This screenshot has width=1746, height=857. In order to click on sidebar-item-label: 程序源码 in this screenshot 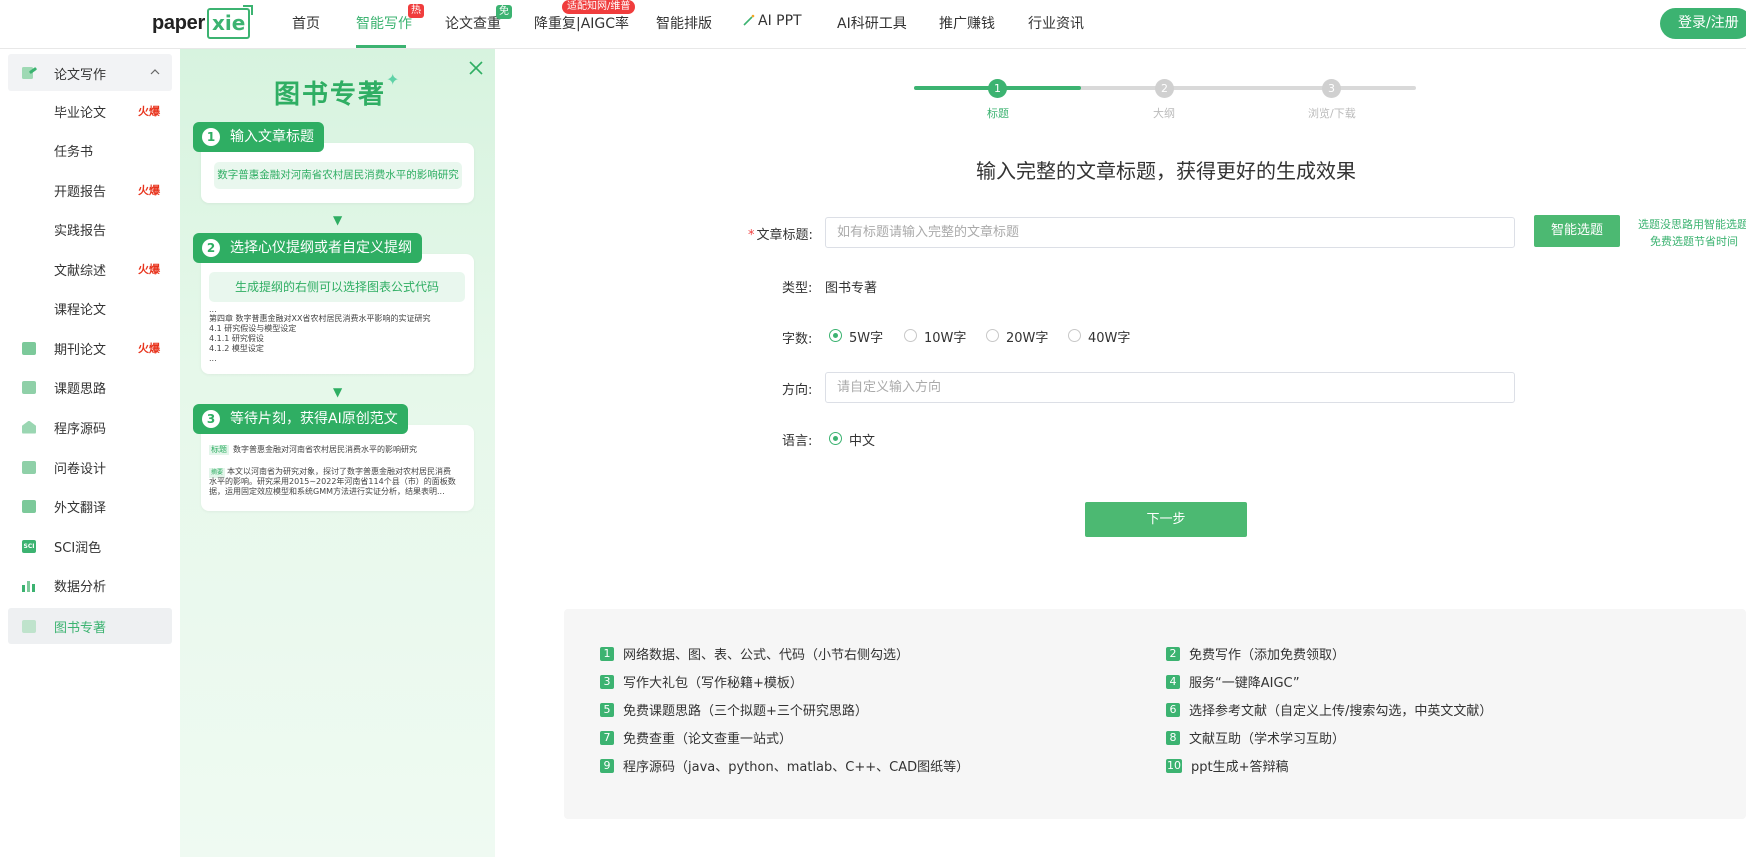, I will do `click(80, 429)`.